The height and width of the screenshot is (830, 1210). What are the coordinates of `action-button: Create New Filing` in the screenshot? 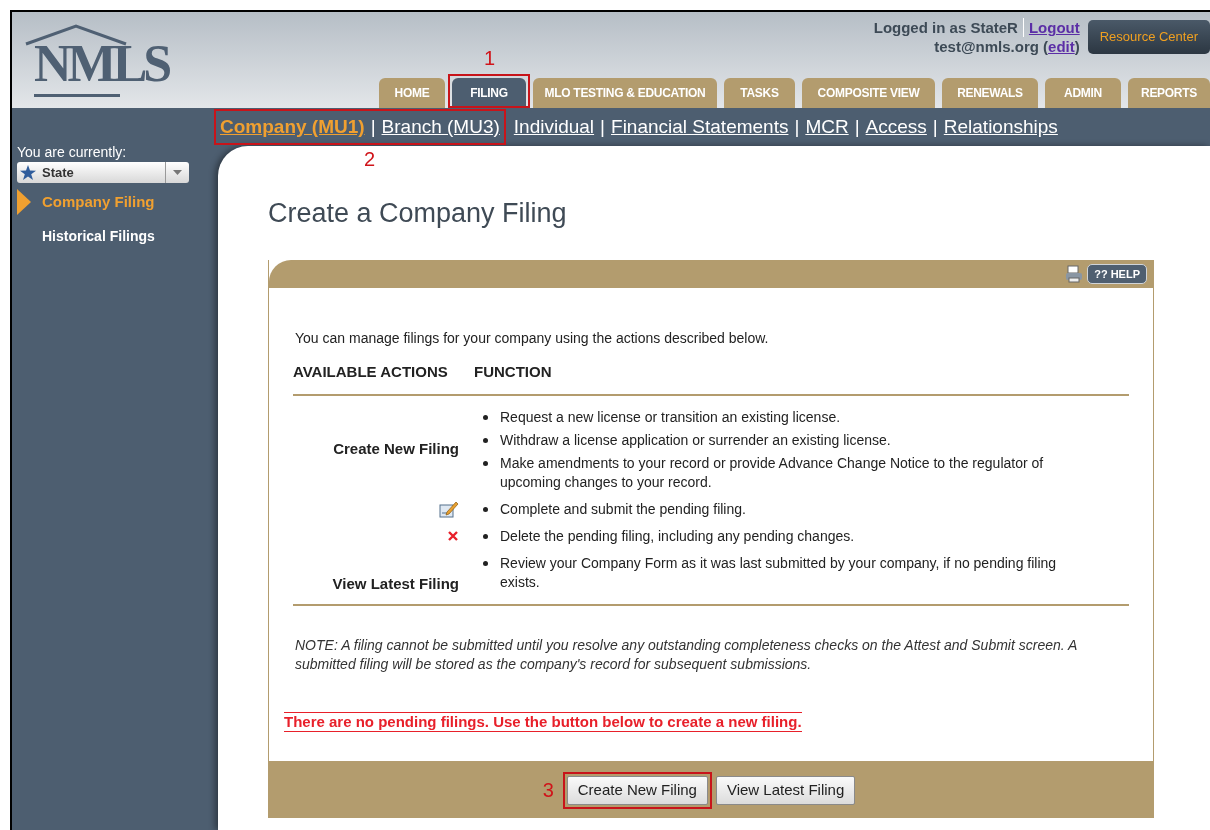 It's located at (637, 790).